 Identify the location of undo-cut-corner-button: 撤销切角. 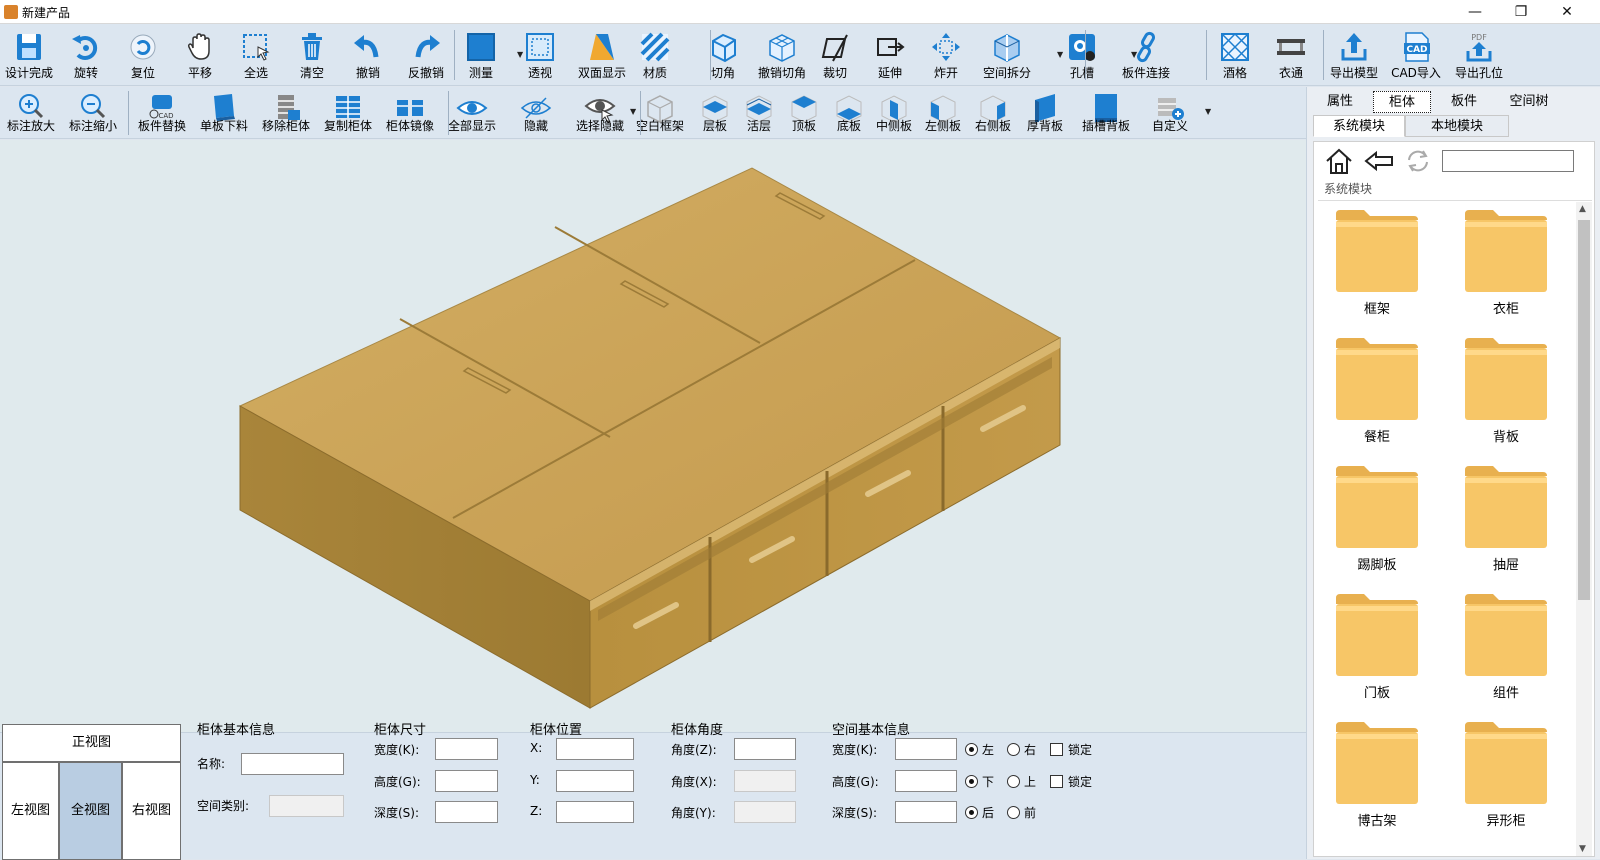
(782, 56).